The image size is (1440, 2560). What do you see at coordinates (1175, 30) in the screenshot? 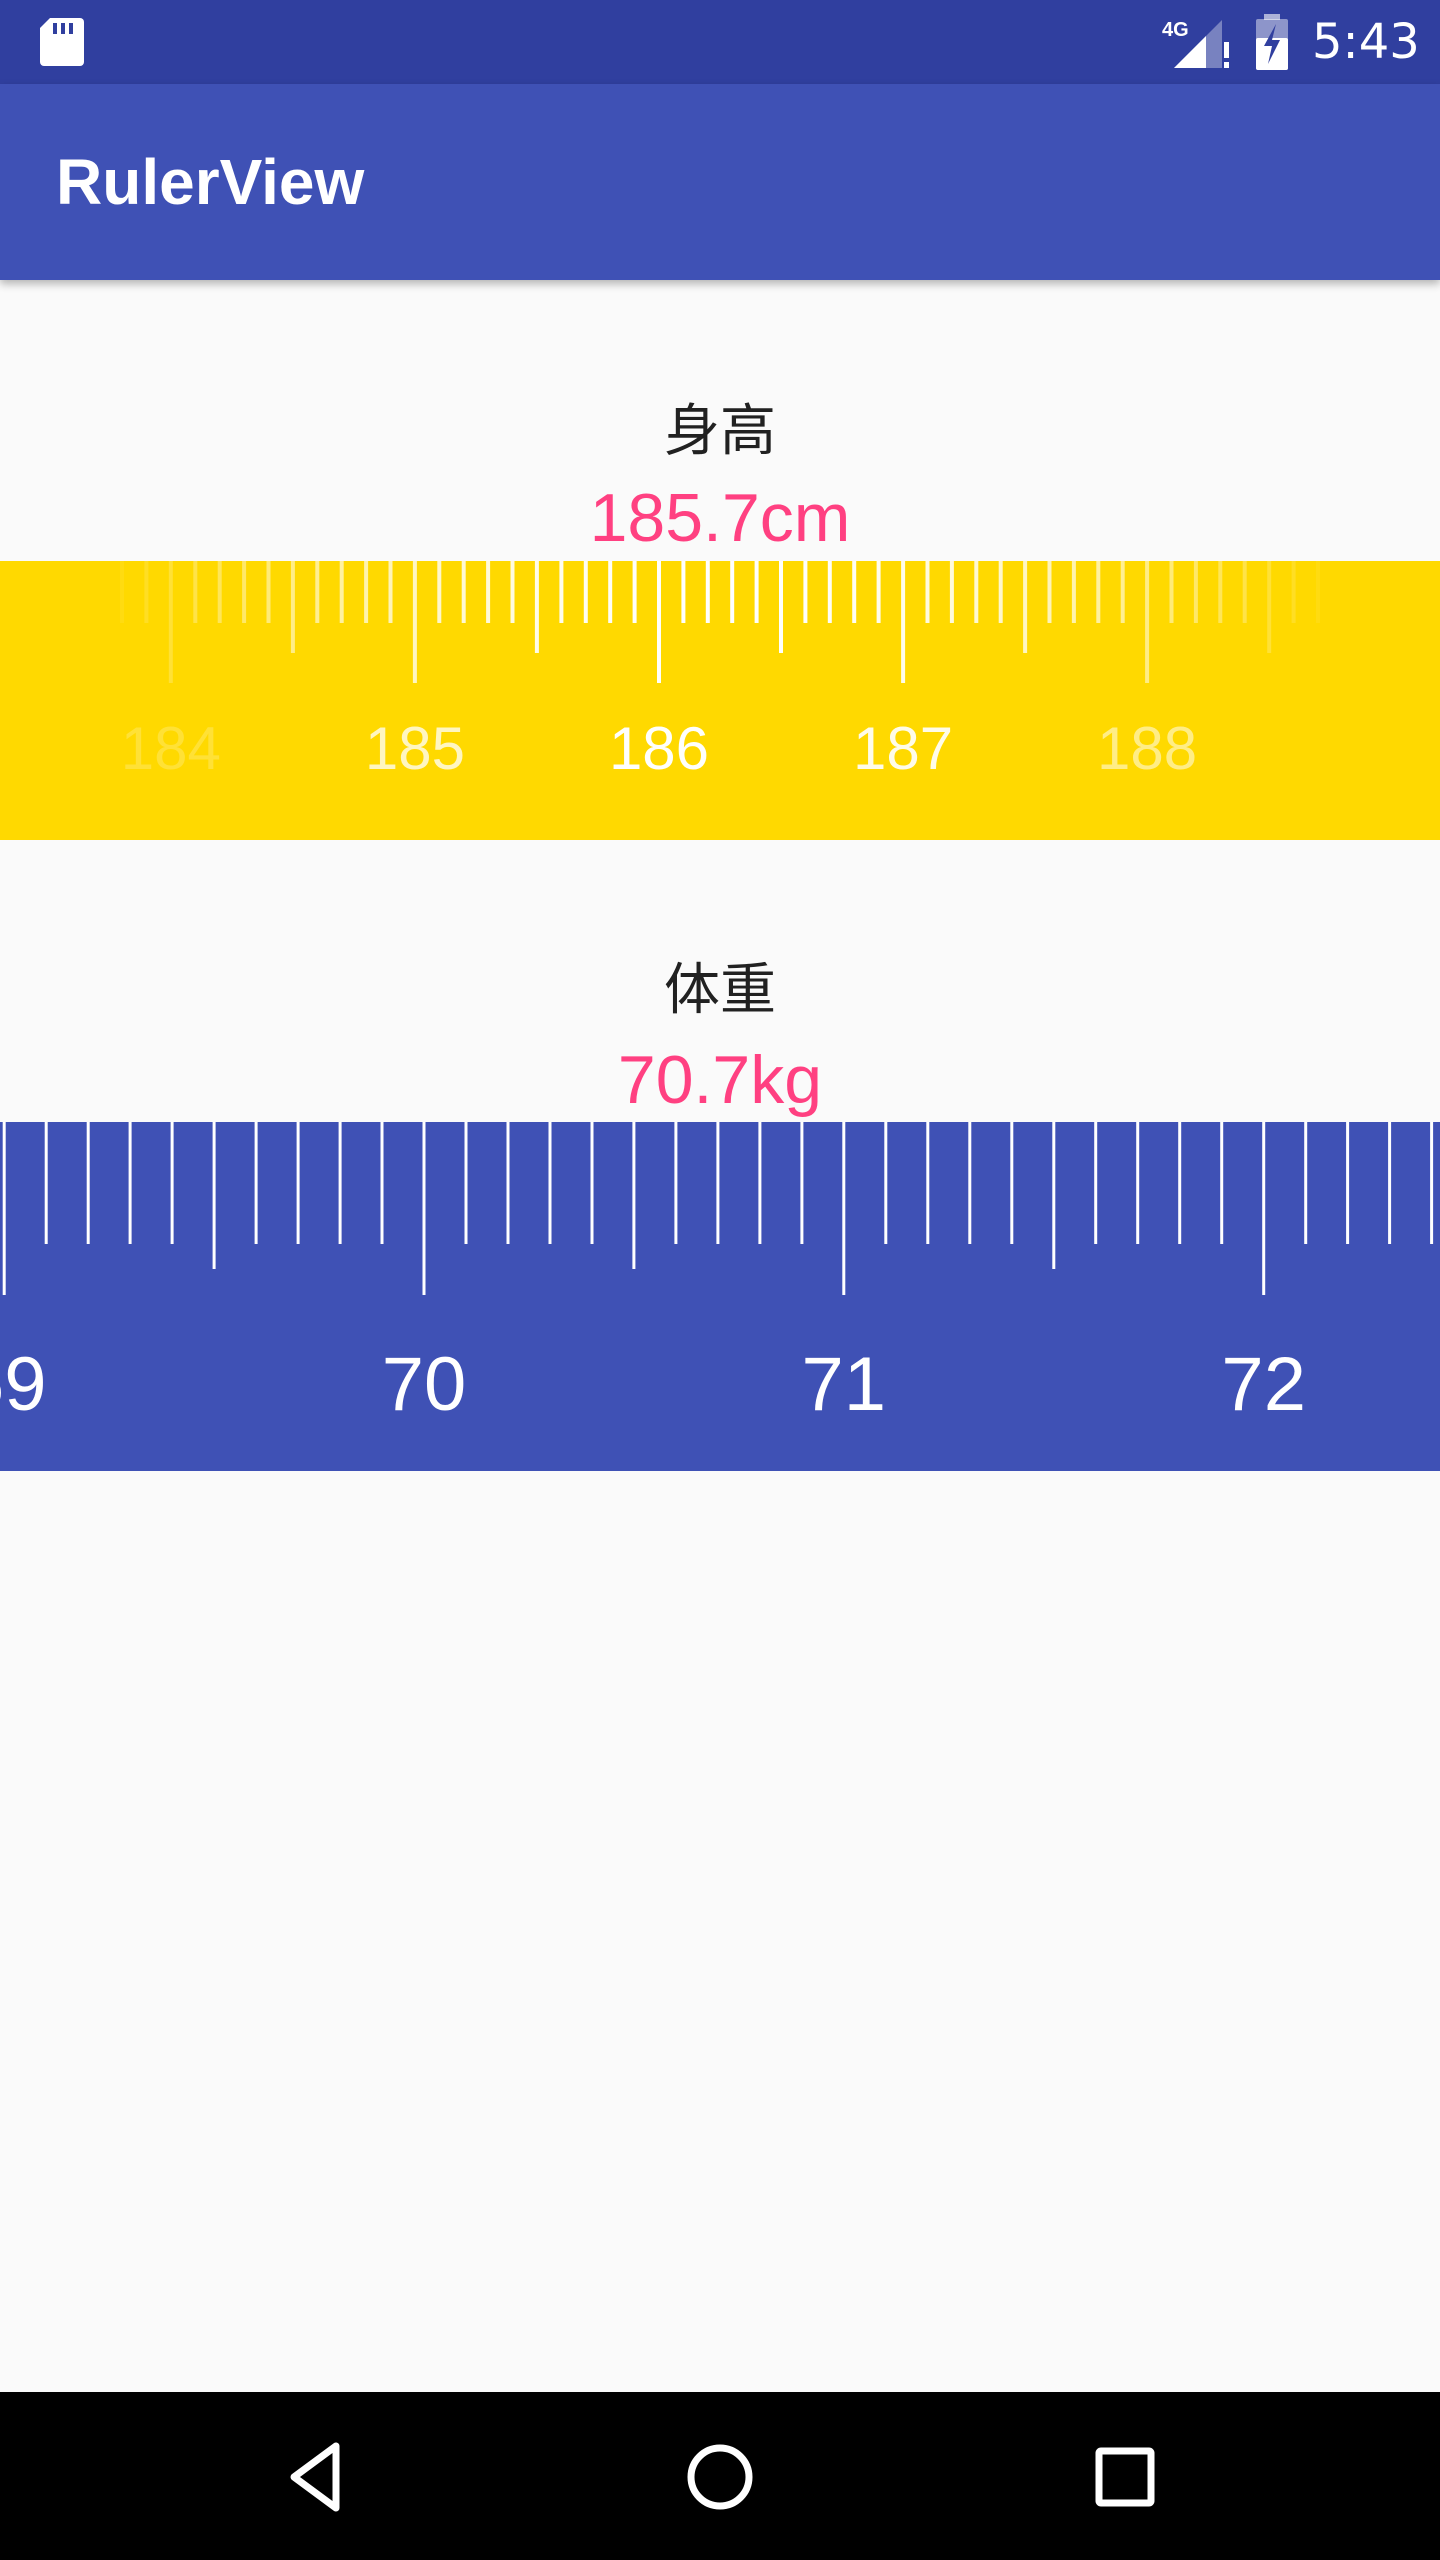
I see `network-type-label: 4G` at bounding box center [1175, 30].